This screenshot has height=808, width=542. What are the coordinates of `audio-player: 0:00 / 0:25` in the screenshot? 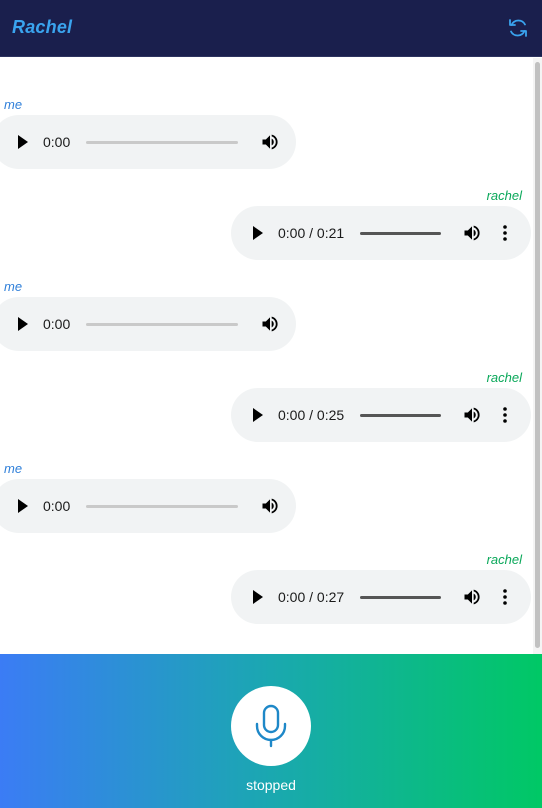 It's located at (381, 415).